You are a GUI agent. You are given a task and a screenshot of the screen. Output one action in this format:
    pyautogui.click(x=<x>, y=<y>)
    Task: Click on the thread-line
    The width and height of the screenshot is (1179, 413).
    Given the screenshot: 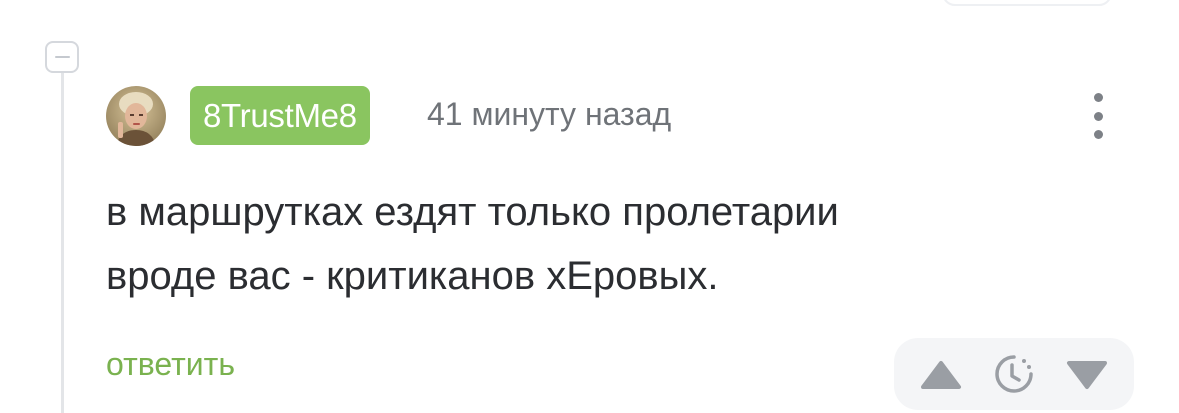 What is the action you would take?
    pyautogui.click(x=62, y=243)
    